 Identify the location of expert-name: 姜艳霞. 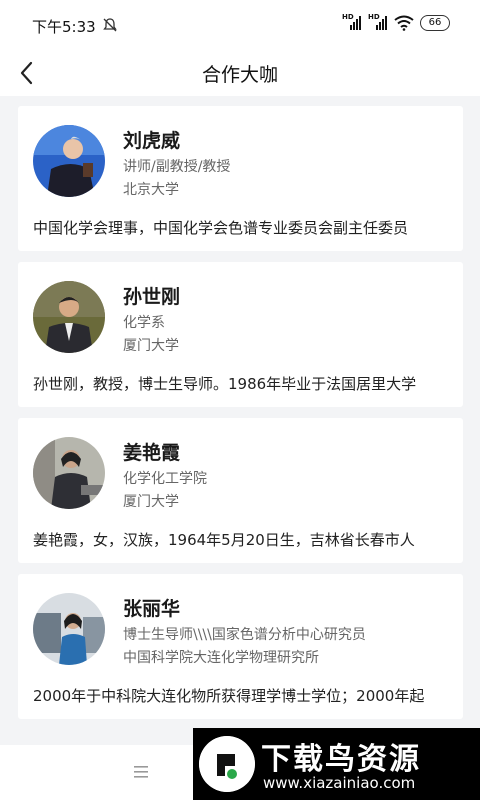
(152, 453).